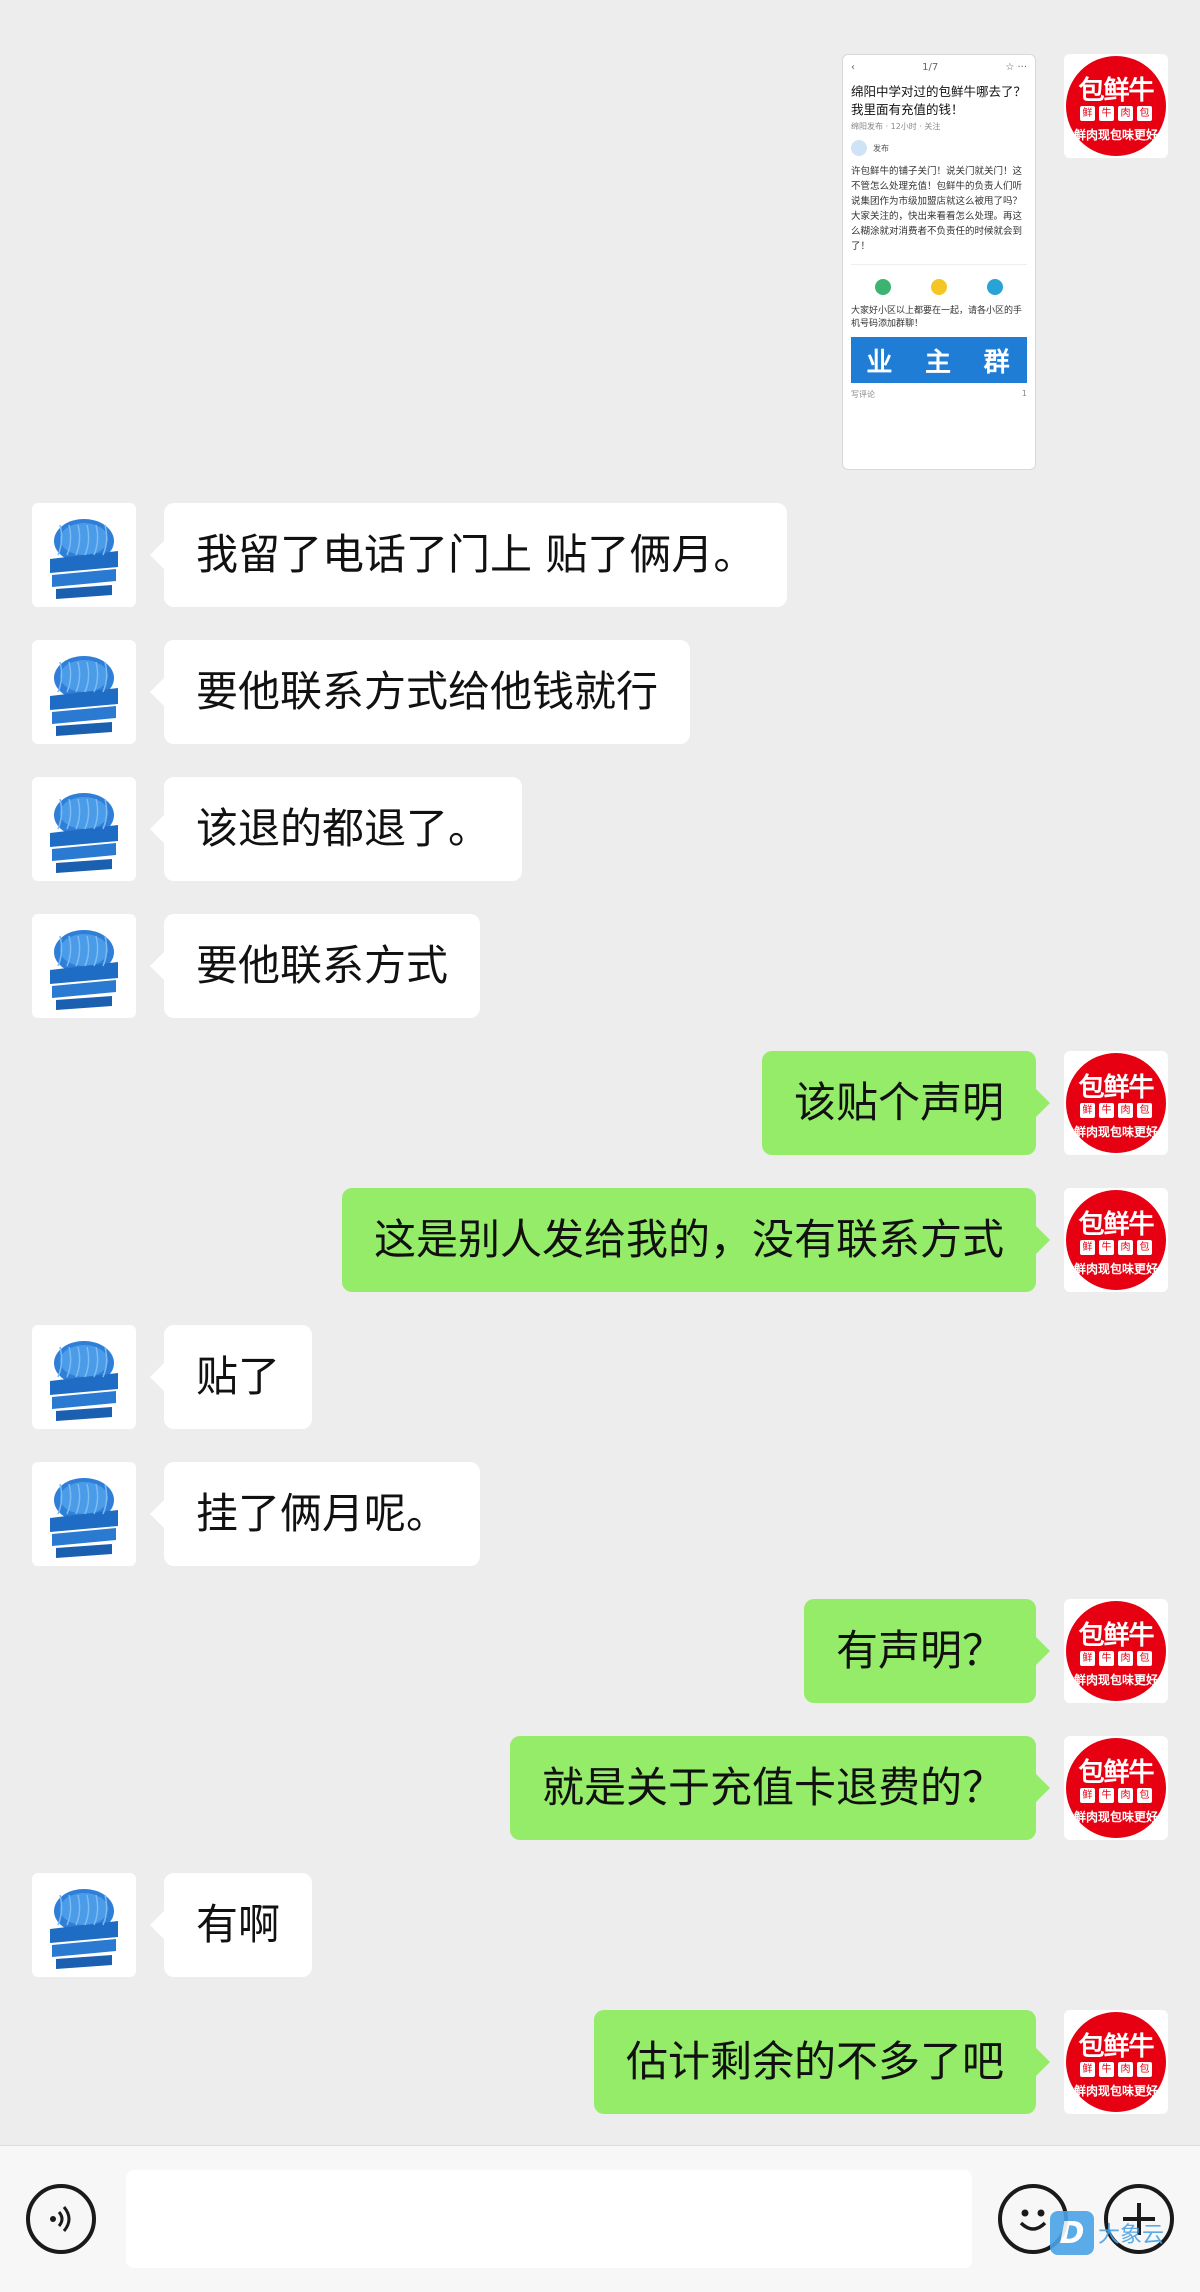  I want to click on card-author: 发布, so click(939, 148).